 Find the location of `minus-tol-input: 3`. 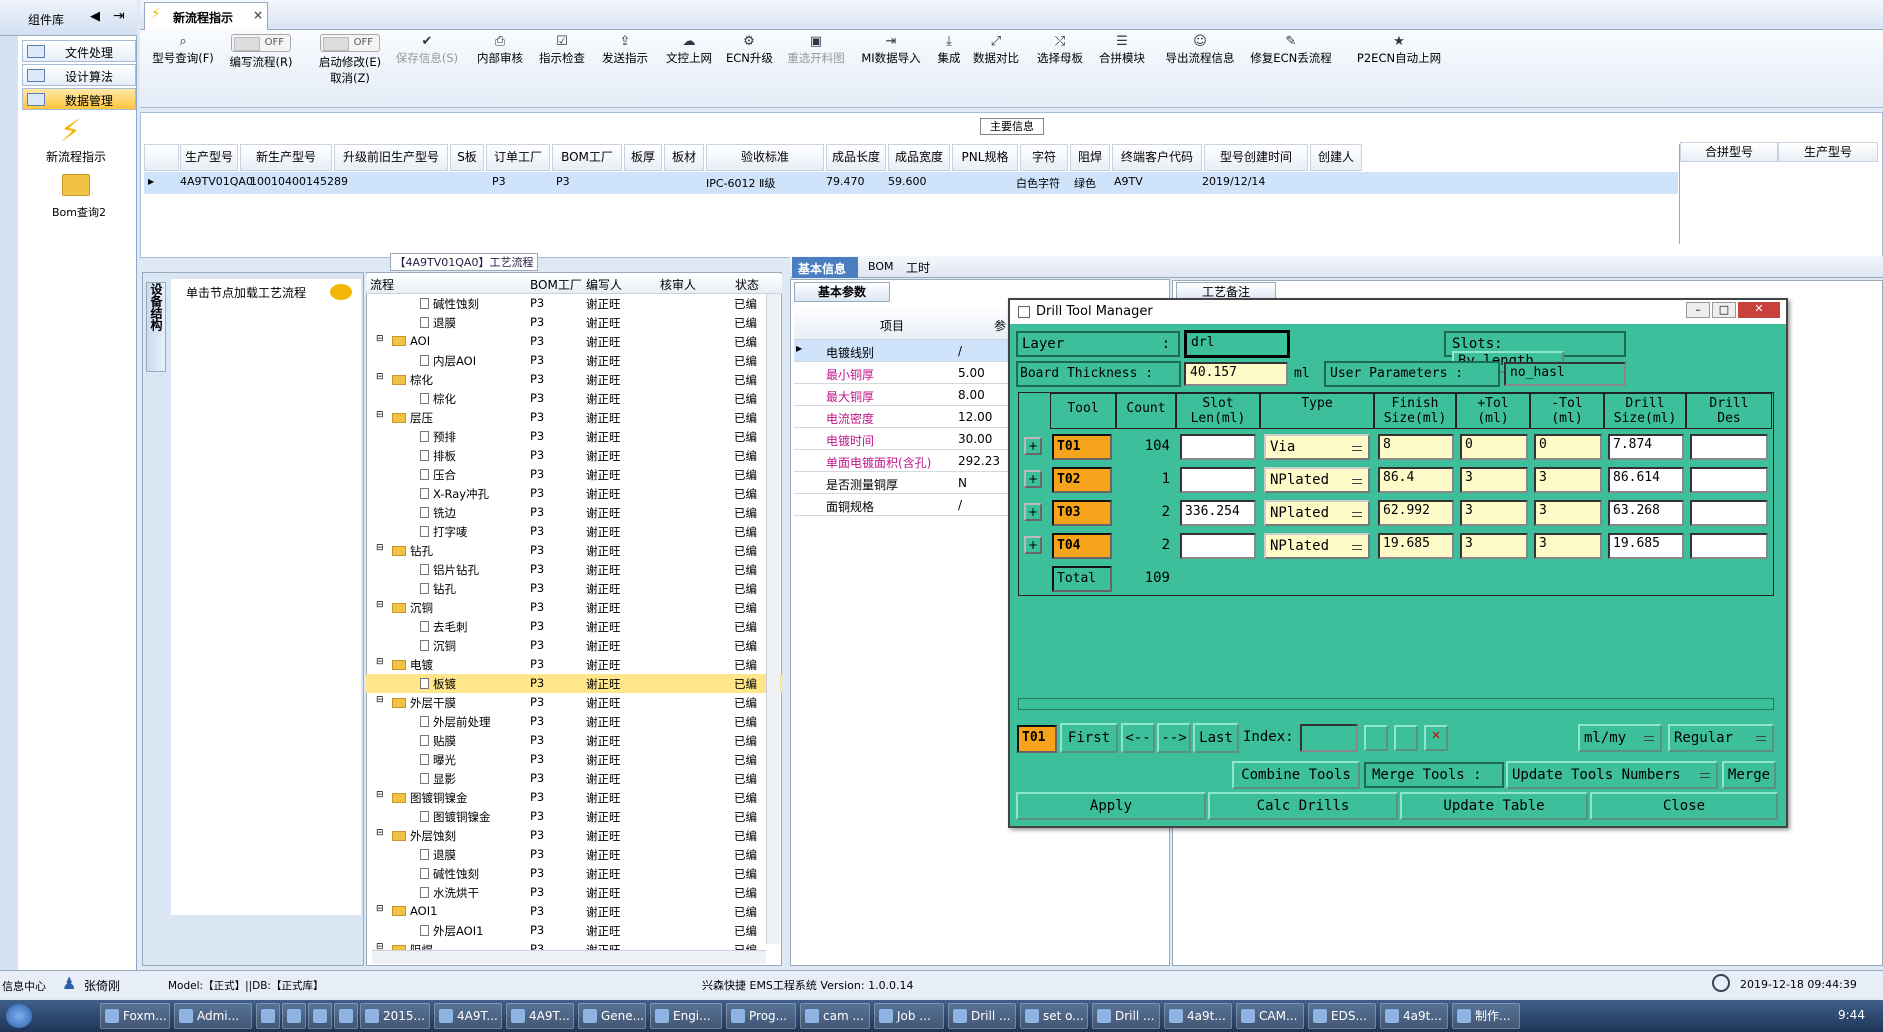

minus-tol-input: 3 is located at coordinates (1568, 480).